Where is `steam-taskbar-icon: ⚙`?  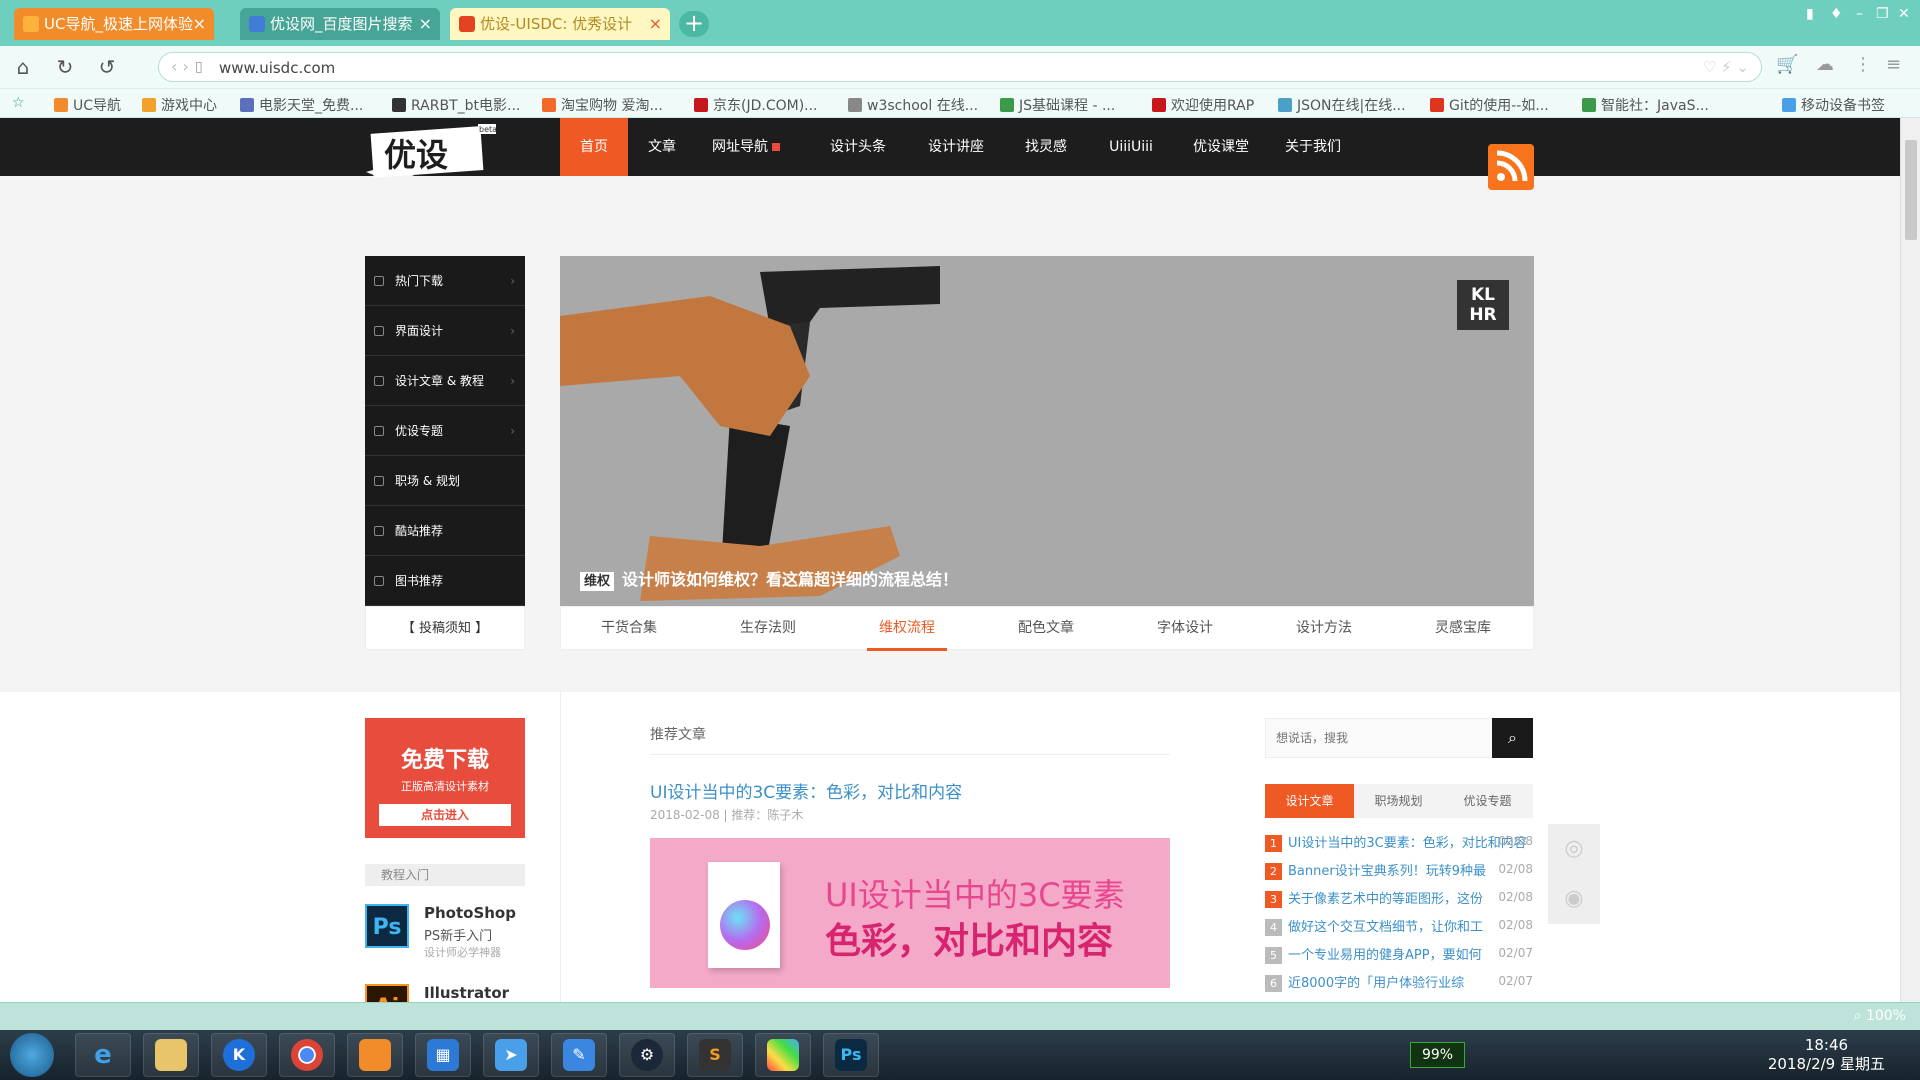
steam-taskbar-icon: ⚙ is located at coordinates (647, 1055).